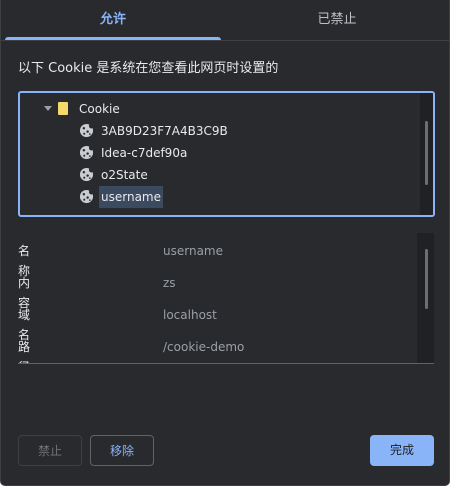 This screenshot has height=488, width=451. Describe the element at coordinates (193, 251) in the screenshot. I see `detail-value: username` at that location.